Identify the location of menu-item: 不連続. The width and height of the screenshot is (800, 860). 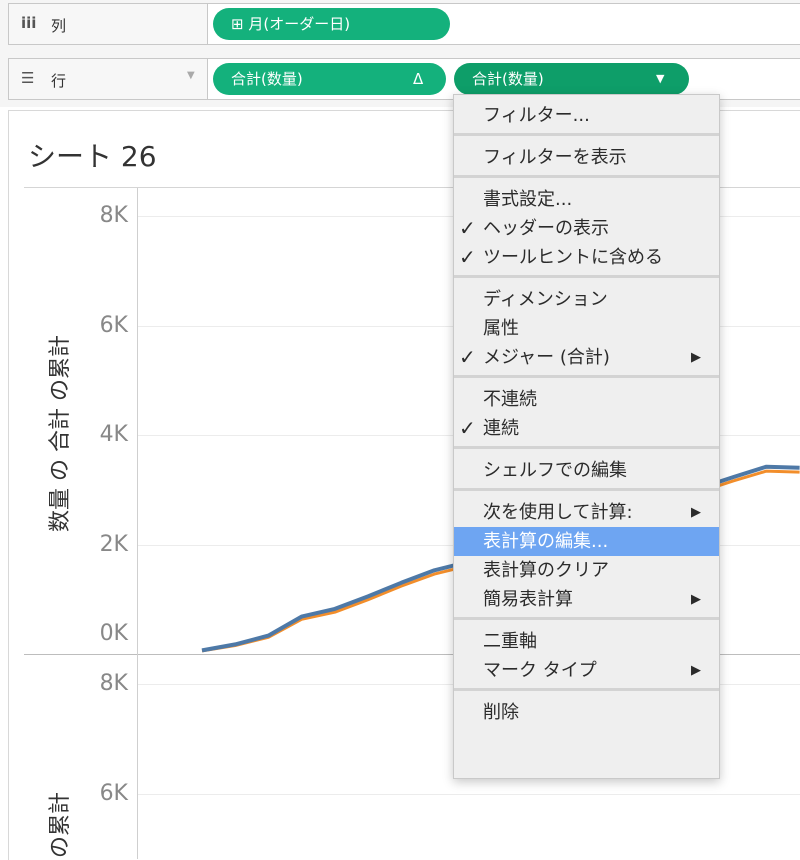
(586, 399).